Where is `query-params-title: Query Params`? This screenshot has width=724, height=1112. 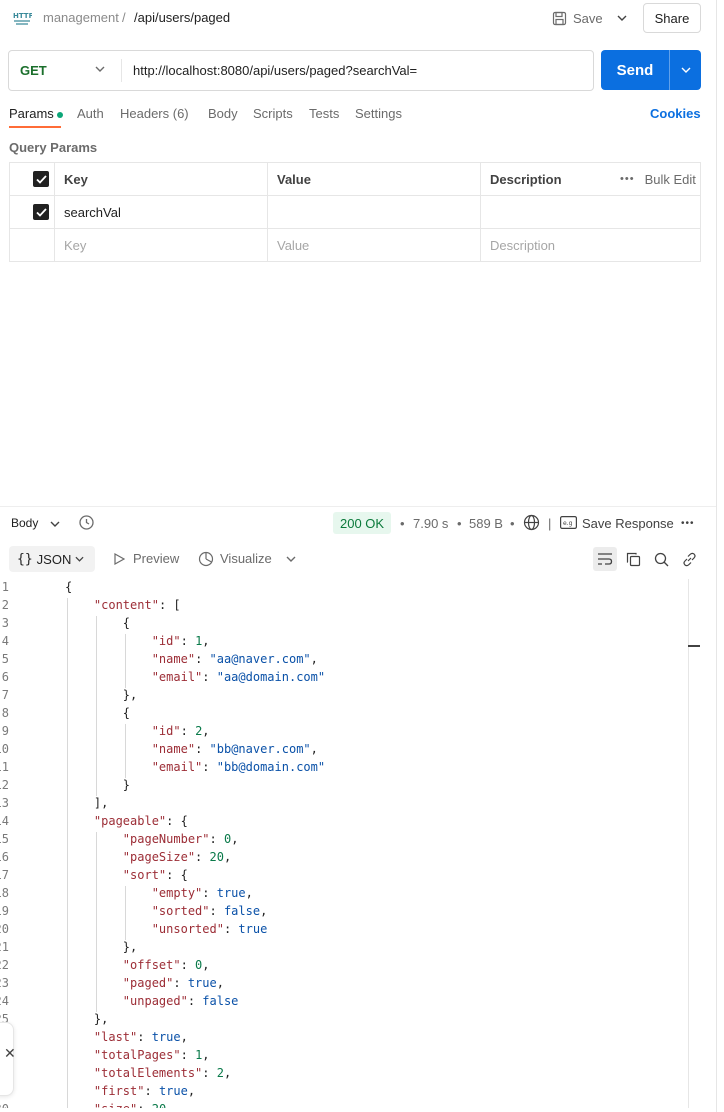 query-params-title: Query Params is located at coordinates (53, 147).